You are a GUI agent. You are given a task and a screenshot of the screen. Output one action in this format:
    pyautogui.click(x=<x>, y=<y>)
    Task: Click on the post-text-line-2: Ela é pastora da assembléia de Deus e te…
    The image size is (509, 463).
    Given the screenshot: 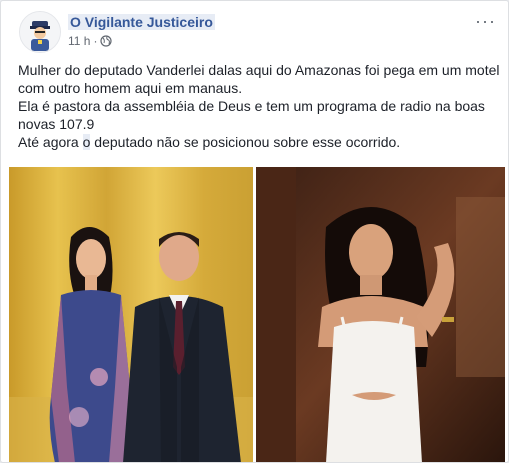 What is the action you would take?
    pyautogui.click(x=251, y=115)
    